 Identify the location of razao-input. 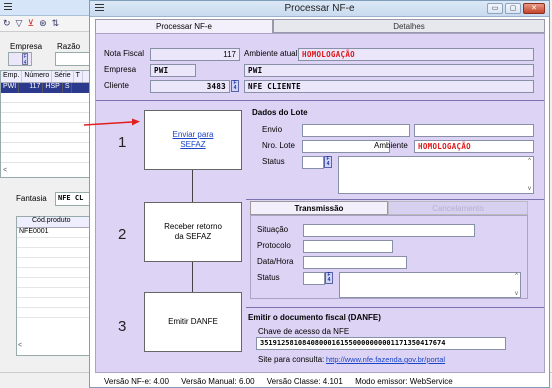
(73, 59).